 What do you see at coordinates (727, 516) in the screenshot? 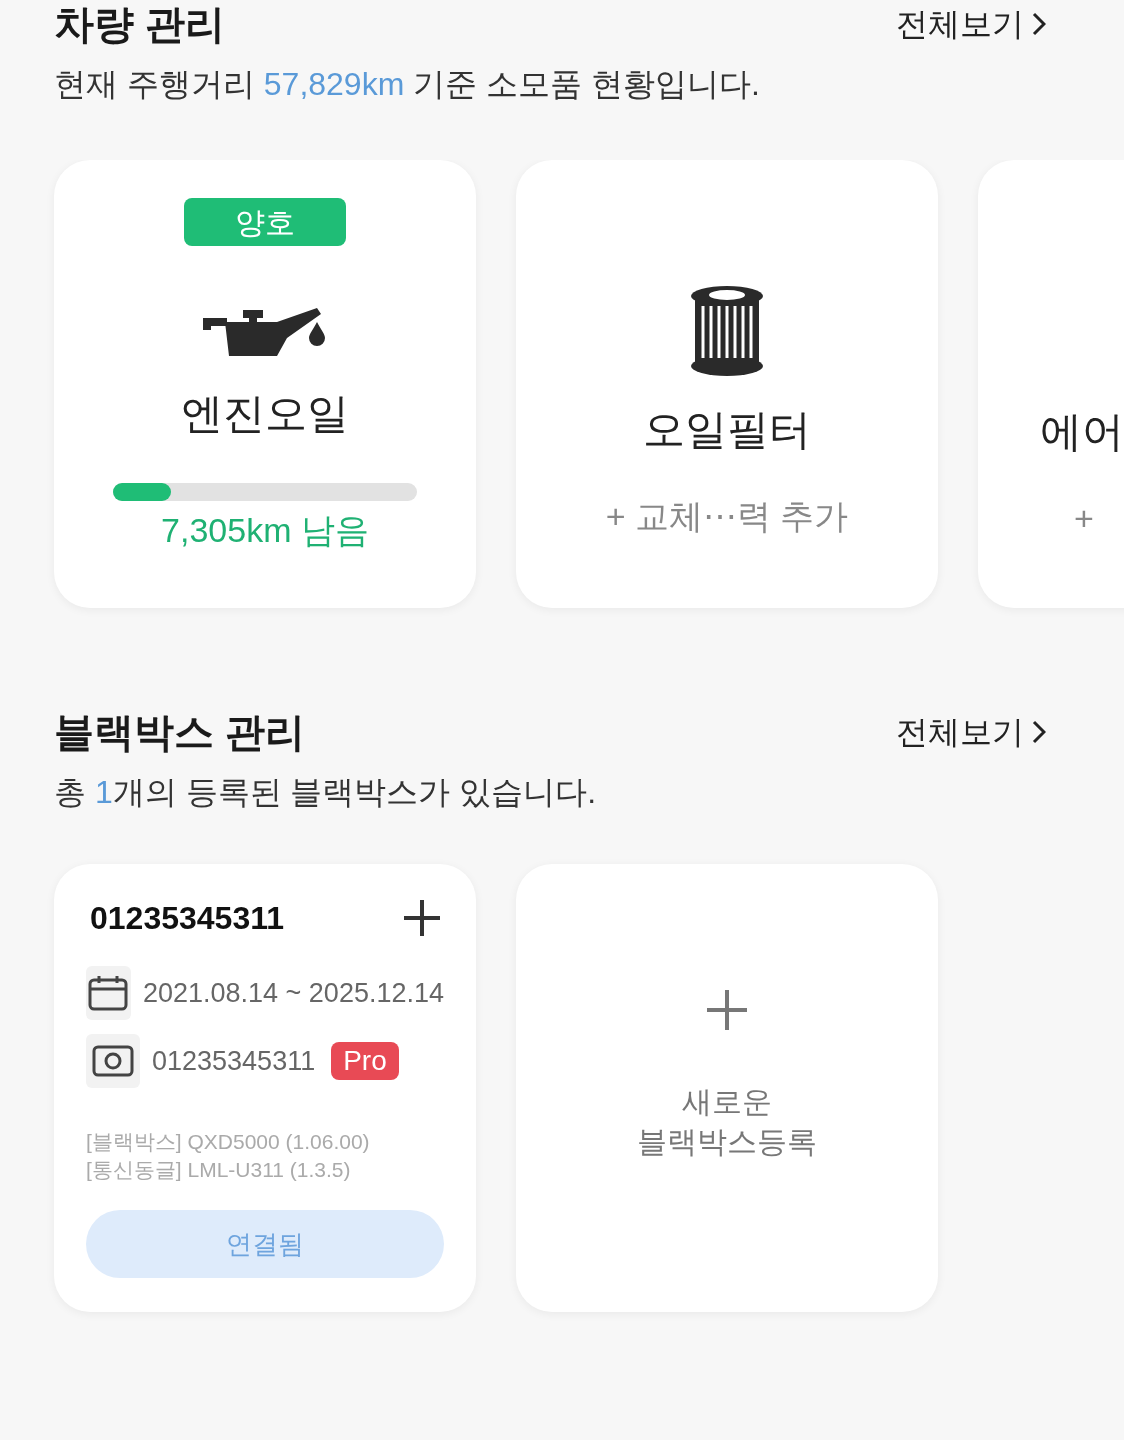
I see `add-history-button: + 교체⋯력 추가` at bounding box center [727, 516].